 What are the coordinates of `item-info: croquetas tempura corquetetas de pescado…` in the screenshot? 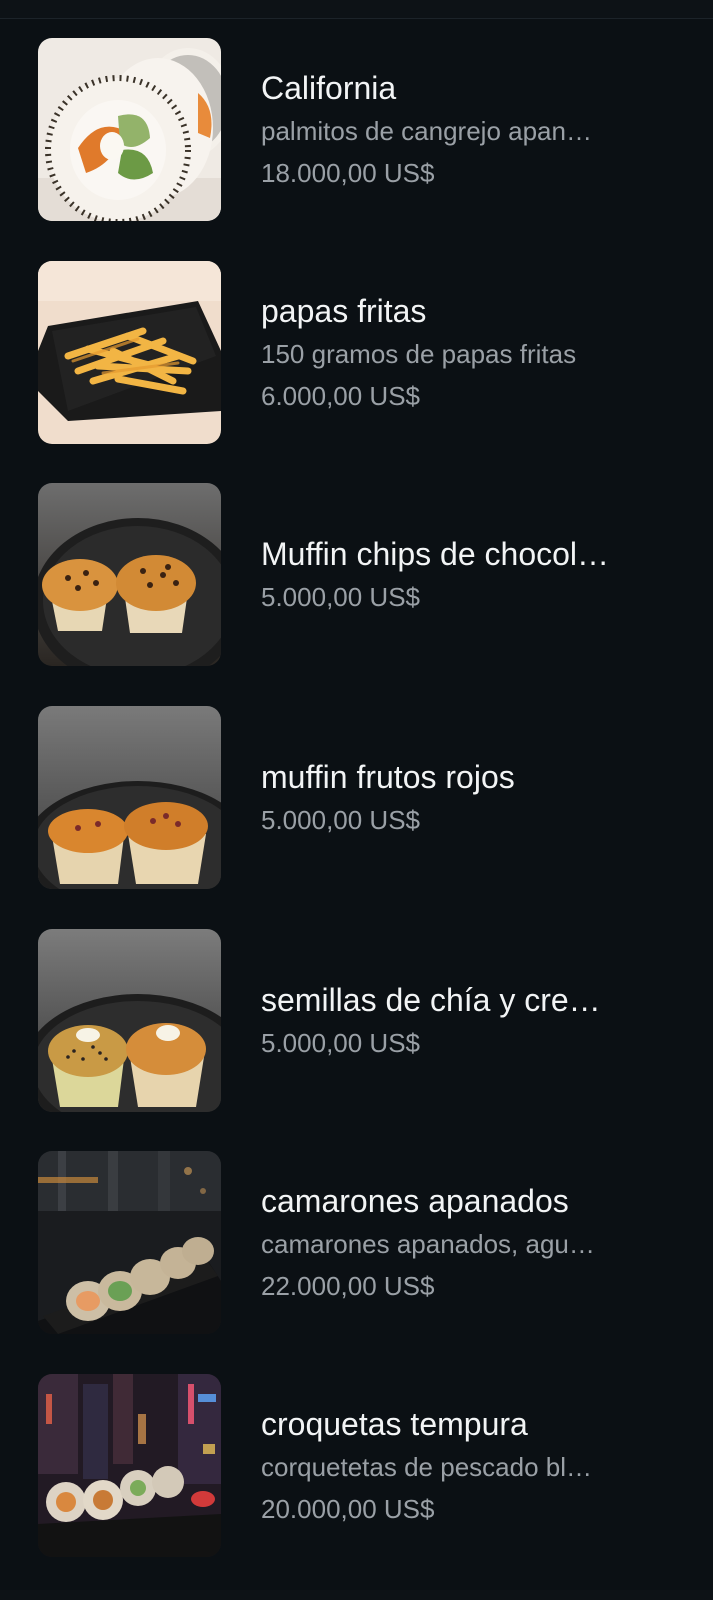 It's located at (466, 1465).